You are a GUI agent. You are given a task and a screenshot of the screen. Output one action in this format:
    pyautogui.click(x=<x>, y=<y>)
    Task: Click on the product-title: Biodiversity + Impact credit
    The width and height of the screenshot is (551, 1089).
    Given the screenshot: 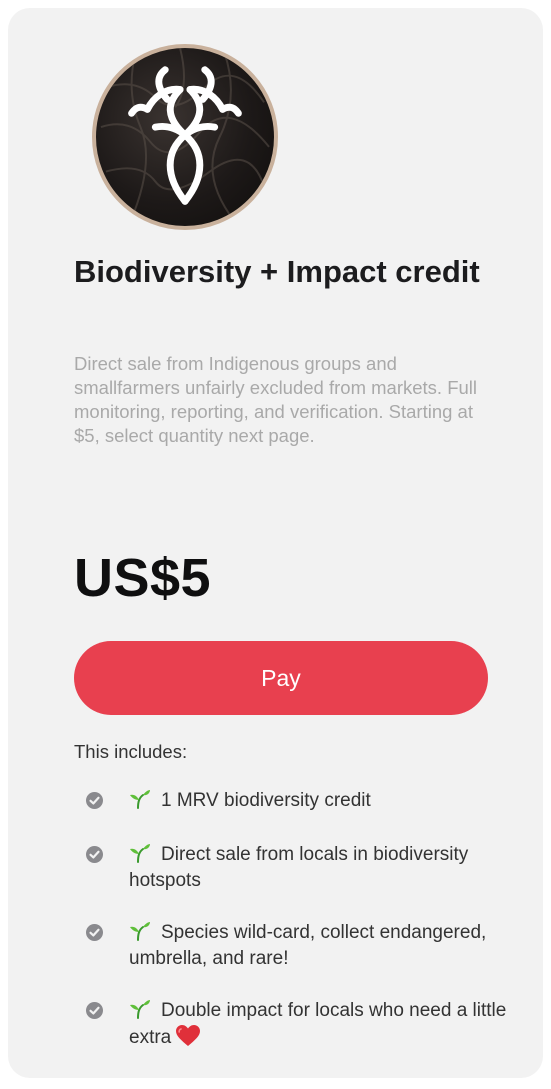 What is the action you would take?
    pyautogui.click(x=277, y=271)
    